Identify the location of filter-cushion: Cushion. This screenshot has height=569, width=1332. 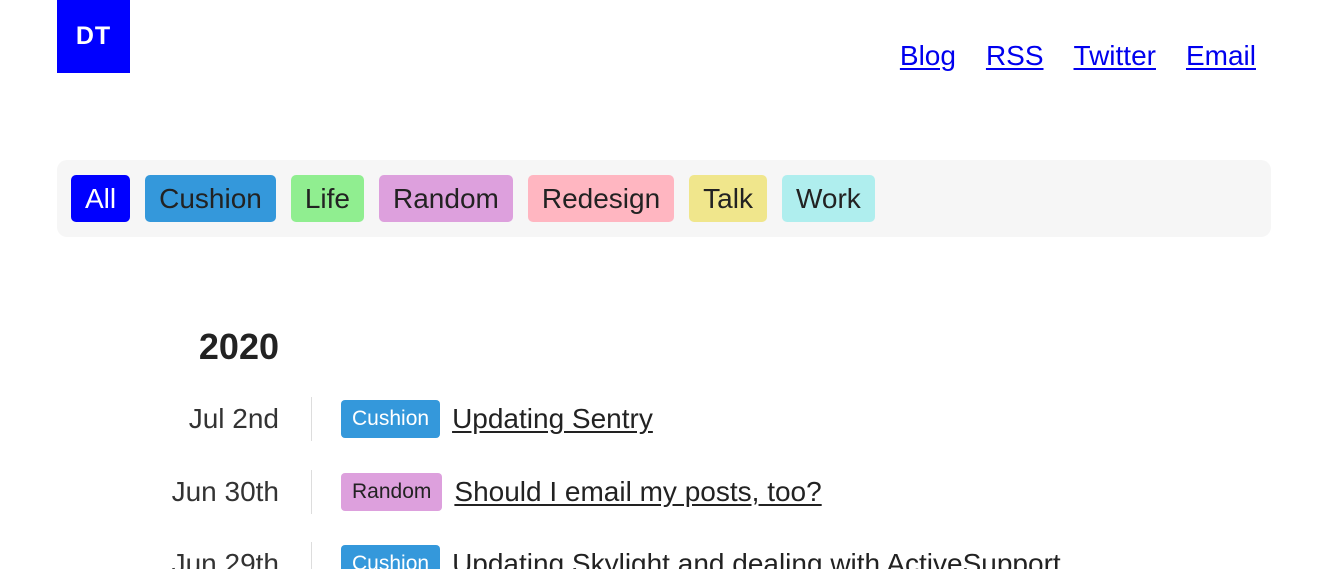
(210, 198).